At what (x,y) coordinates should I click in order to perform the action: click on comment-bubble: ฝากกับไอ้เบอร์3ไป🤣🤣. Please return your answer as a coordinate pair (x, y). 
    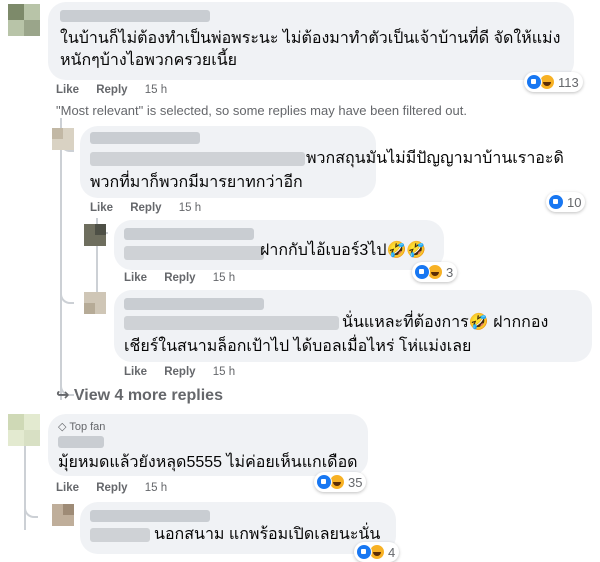
    Looking at the image, I should click on (279, 245).